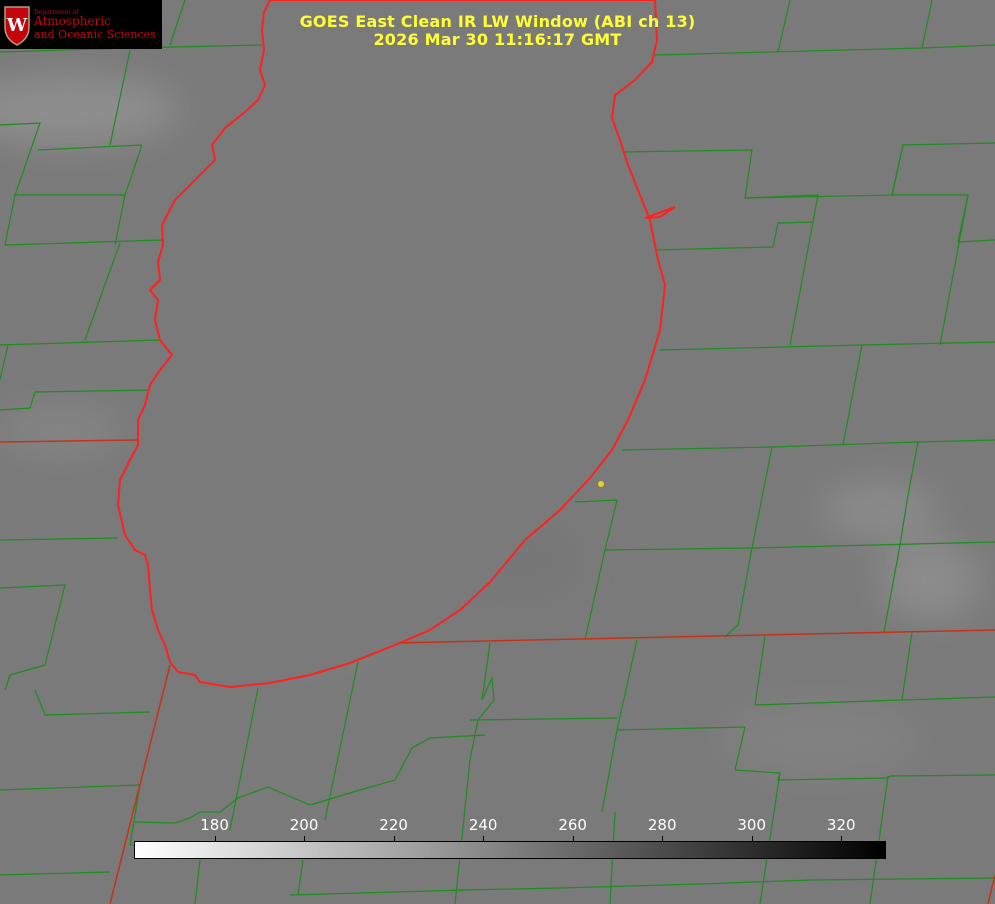 This screenshot has width=995, height=904. Describe the element at coordinates (483, 825) in the screenshot. I see `colorbar-tick-label: 240` at that location.